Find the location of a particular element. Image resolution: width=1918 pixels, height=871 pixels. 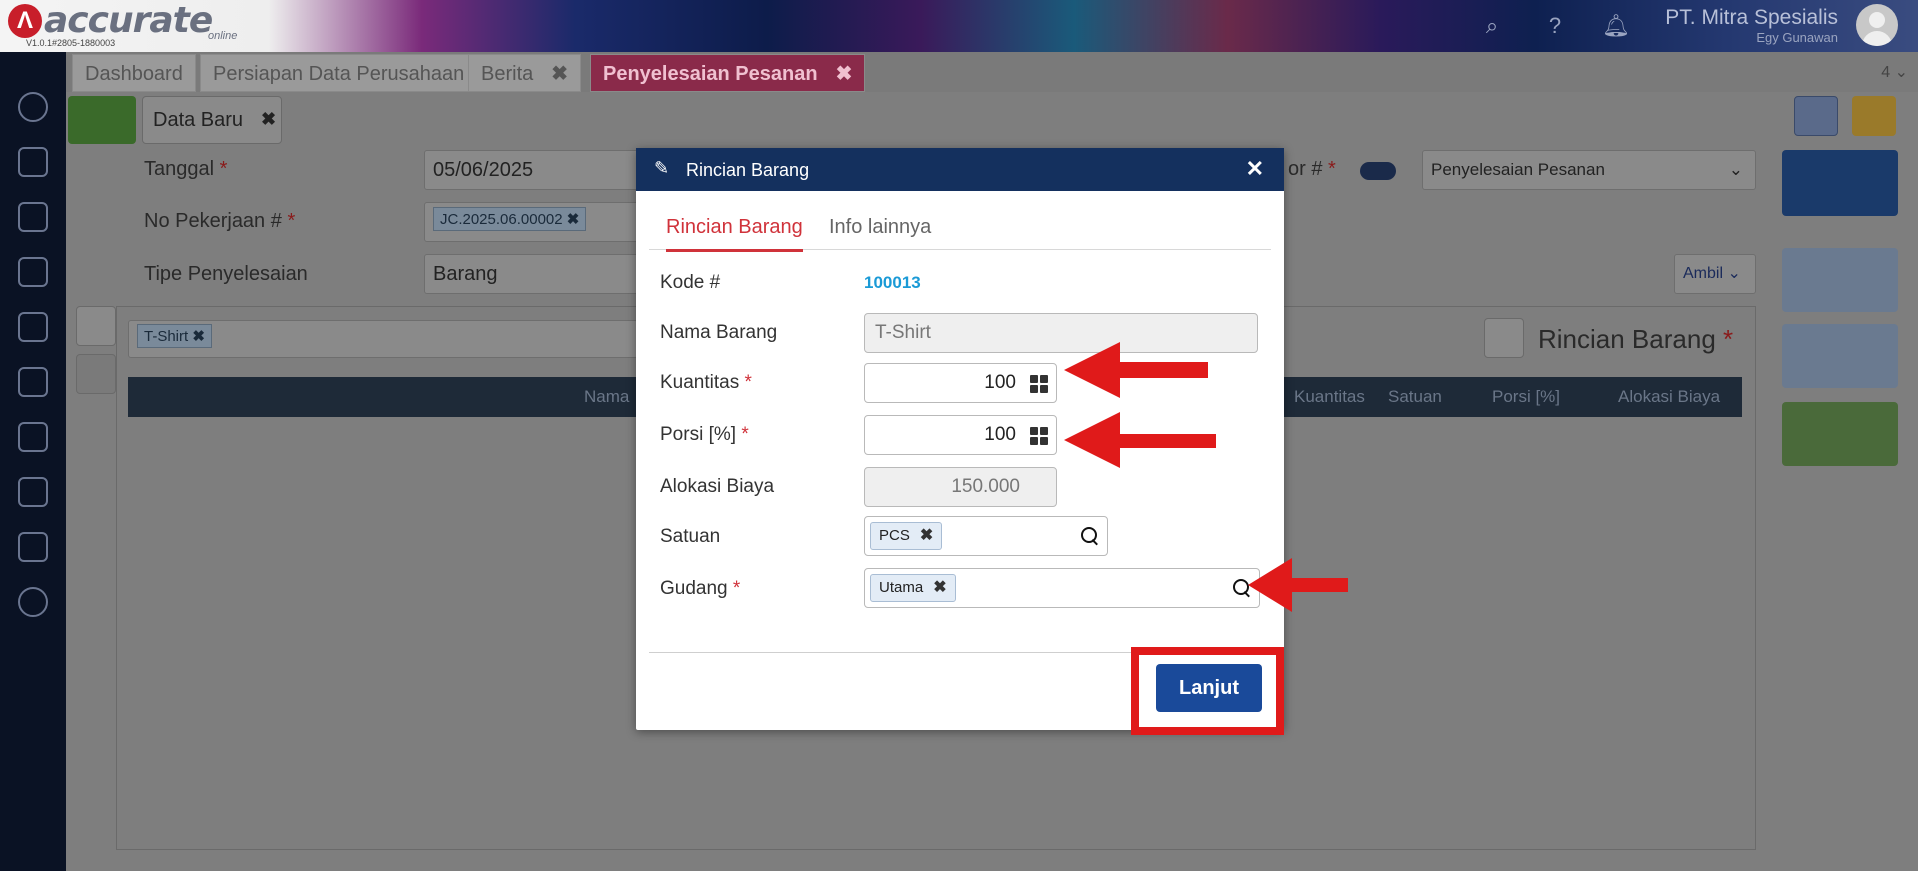

tipe-penyelesaian-label: Tipe Penyelesaian is located at coordinates (226, 274).